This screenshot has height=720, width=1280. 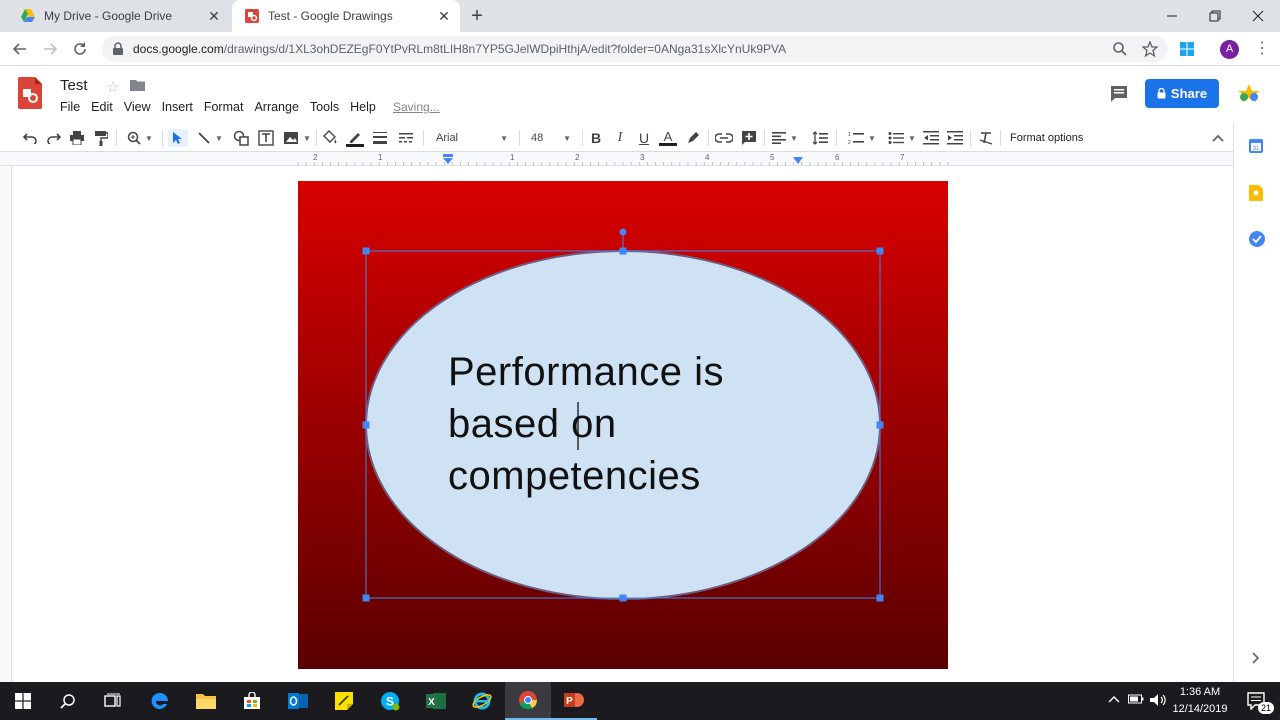 What do you see at coordinates (1256, 403) in the screenshot?
I see `side-panel: 31` at bounding box center [1256, 403].